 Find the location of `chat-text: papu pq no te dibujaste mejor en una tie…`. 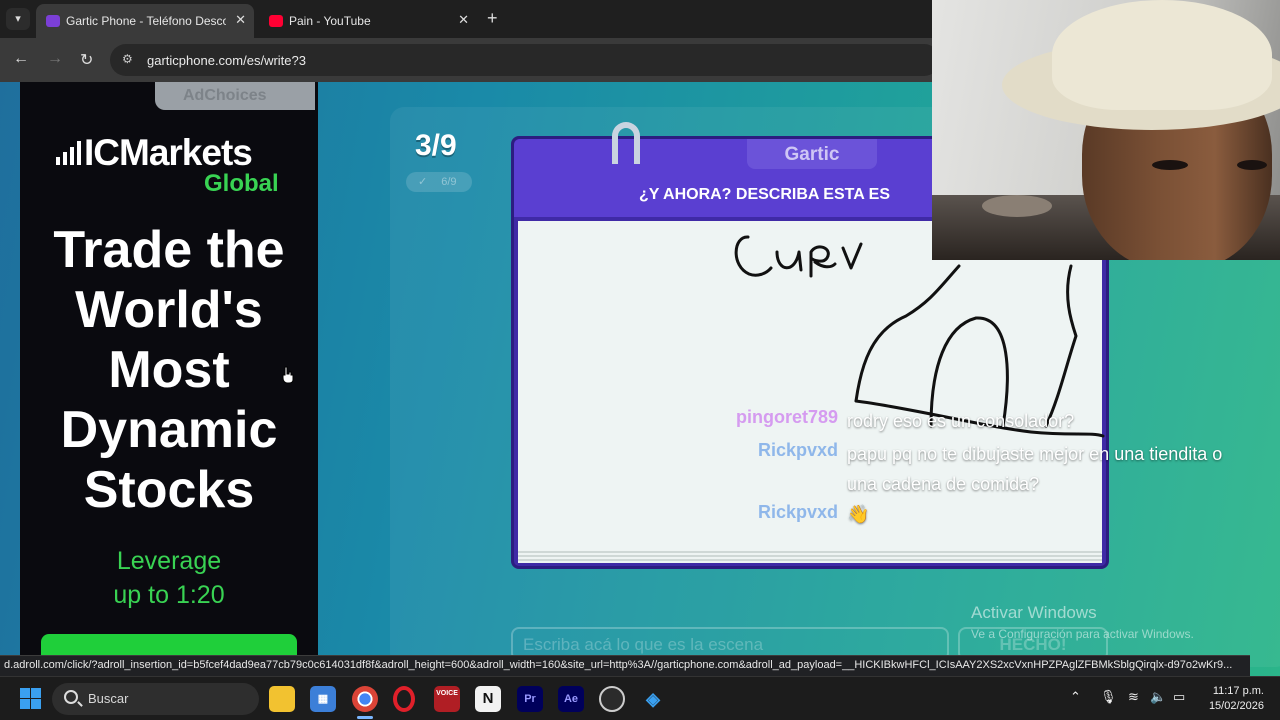

chat-text: papu pq no te dibujaste mejor en una tie… is located at coordinates (1035, 454).